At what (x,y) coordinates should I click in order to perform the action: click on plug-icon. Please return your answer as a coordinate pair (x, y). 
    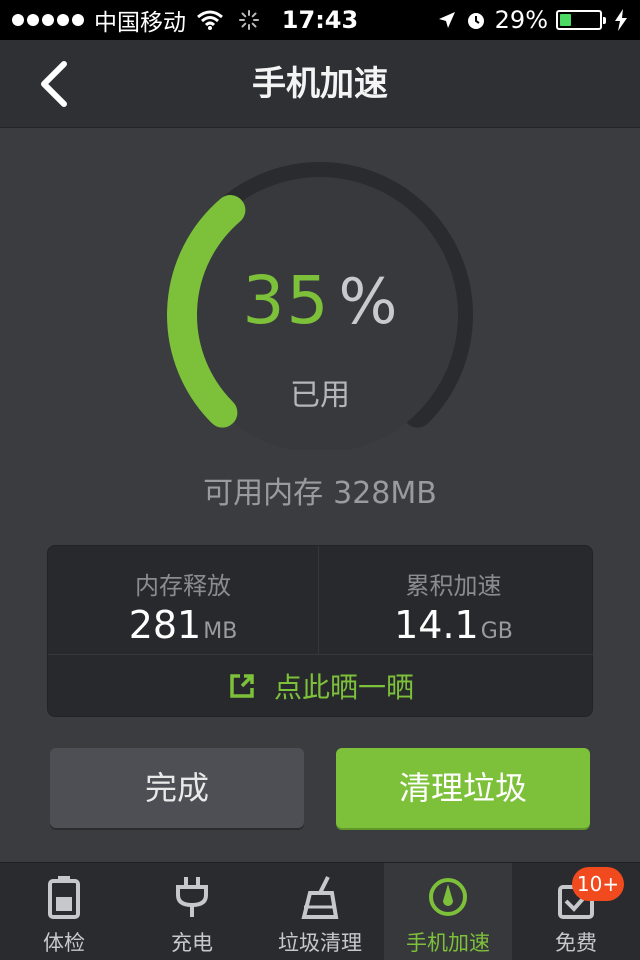
    Looking at the image, I should click on (192, 897).